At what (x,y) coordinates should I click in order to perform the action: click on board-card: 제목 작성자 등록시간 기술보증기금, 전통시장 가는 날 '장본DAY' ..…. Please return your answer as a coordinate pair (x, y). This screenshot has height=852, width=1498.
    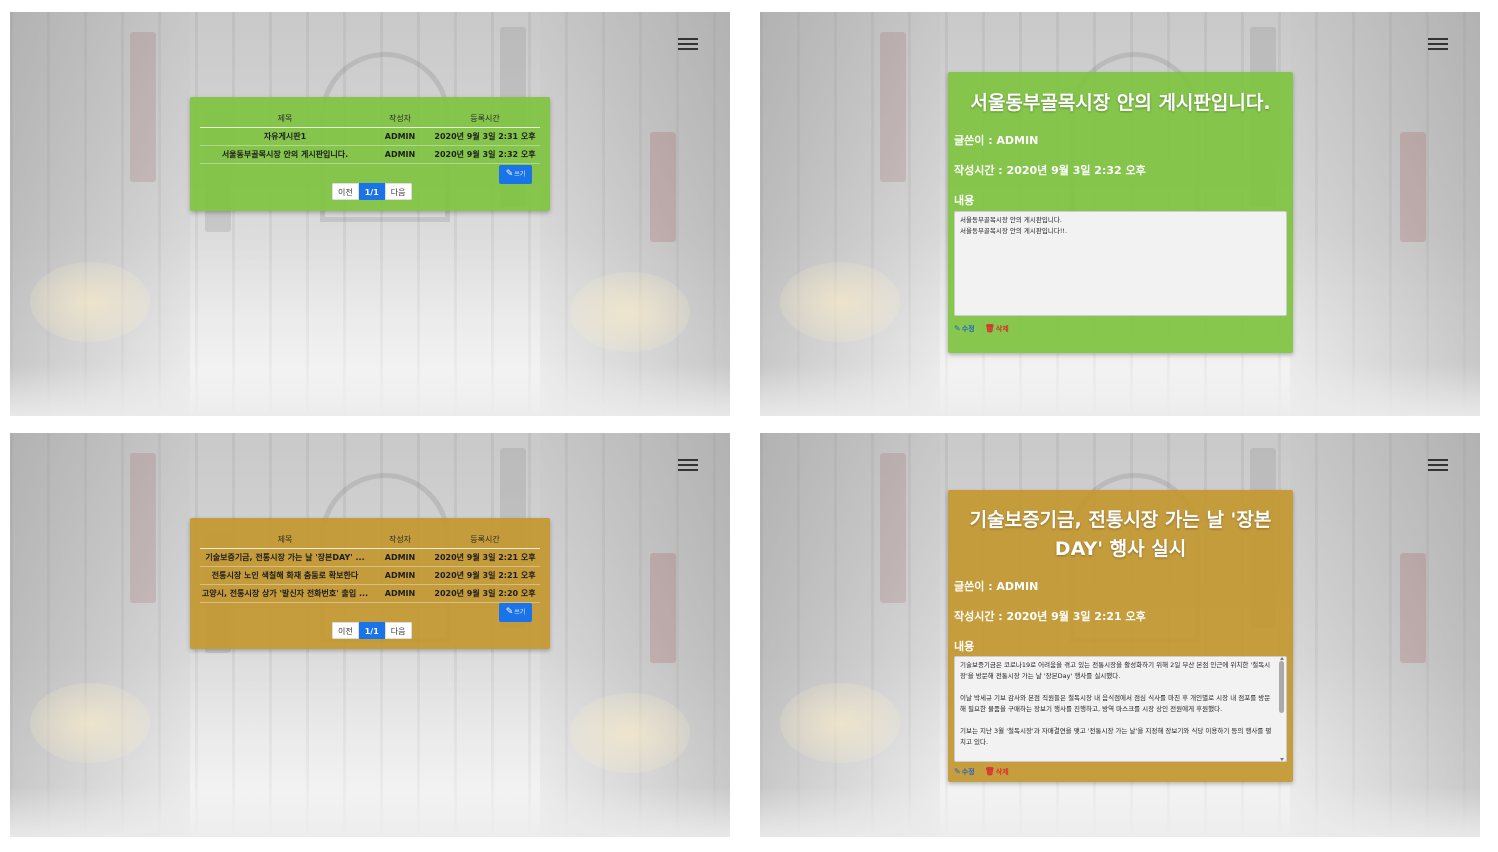
    Looking at the image, I should click on (370, 583).